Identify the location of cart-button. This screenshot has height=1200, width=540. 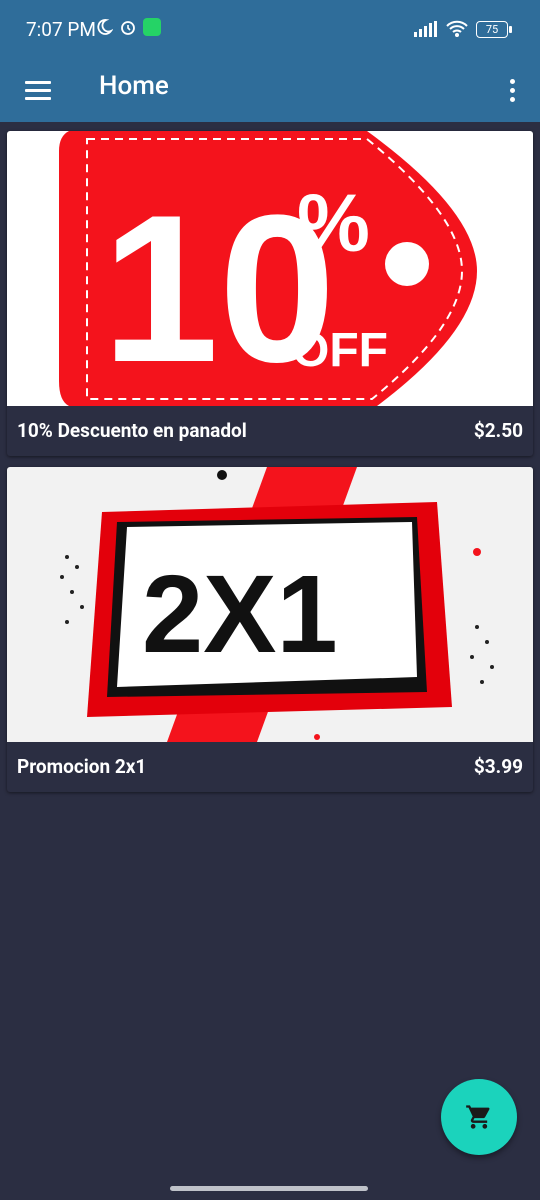
(479, 1117).